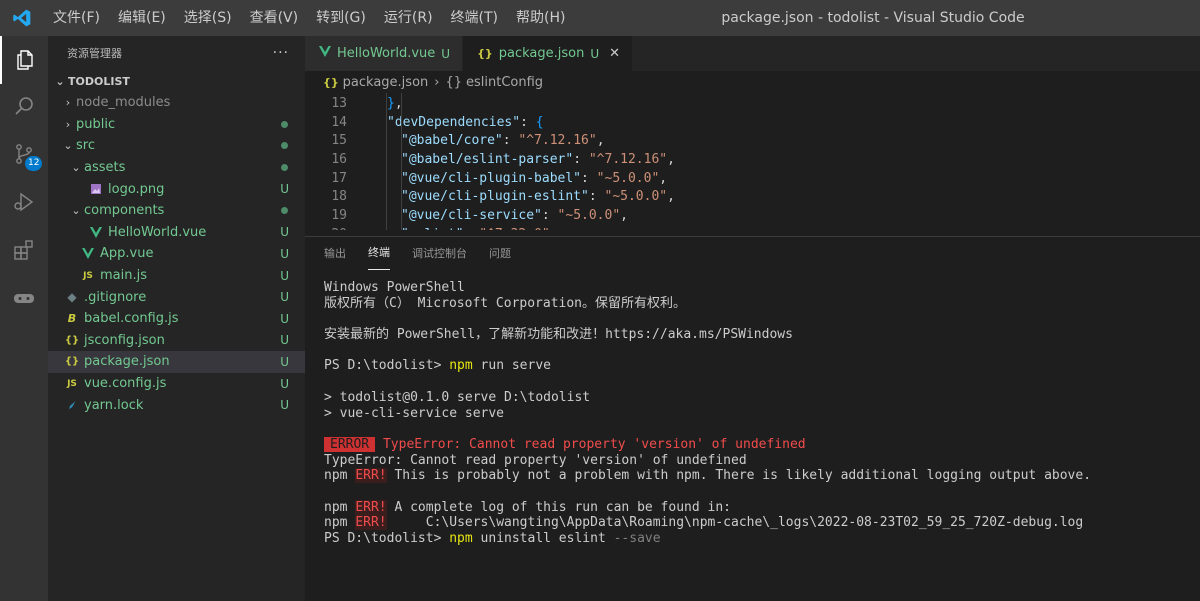 The width and height of the screenshot is (1200, 601). I want to click on tab-helloworld-vue: HelloWorld.vue U, so click(384, 53).